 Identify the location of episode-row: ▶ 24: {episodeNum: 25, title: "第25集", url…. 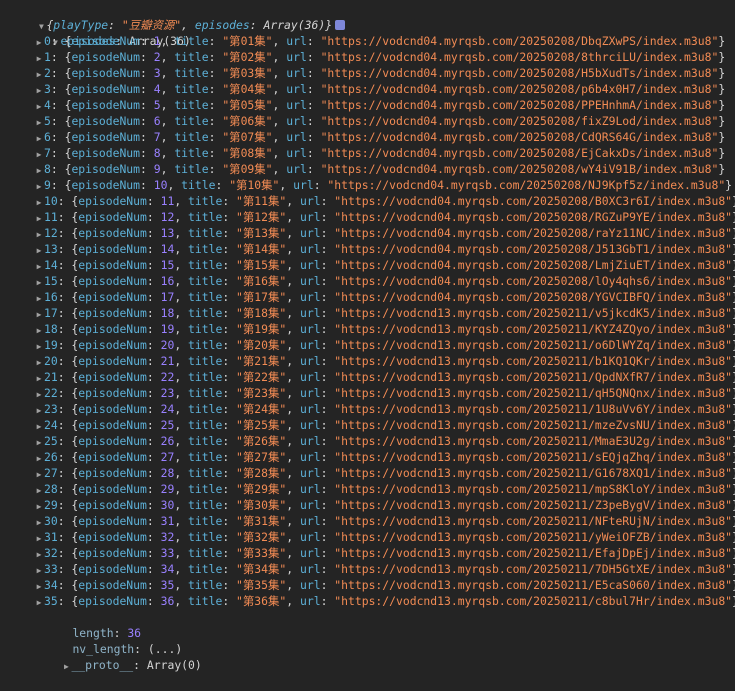
(367, 425).